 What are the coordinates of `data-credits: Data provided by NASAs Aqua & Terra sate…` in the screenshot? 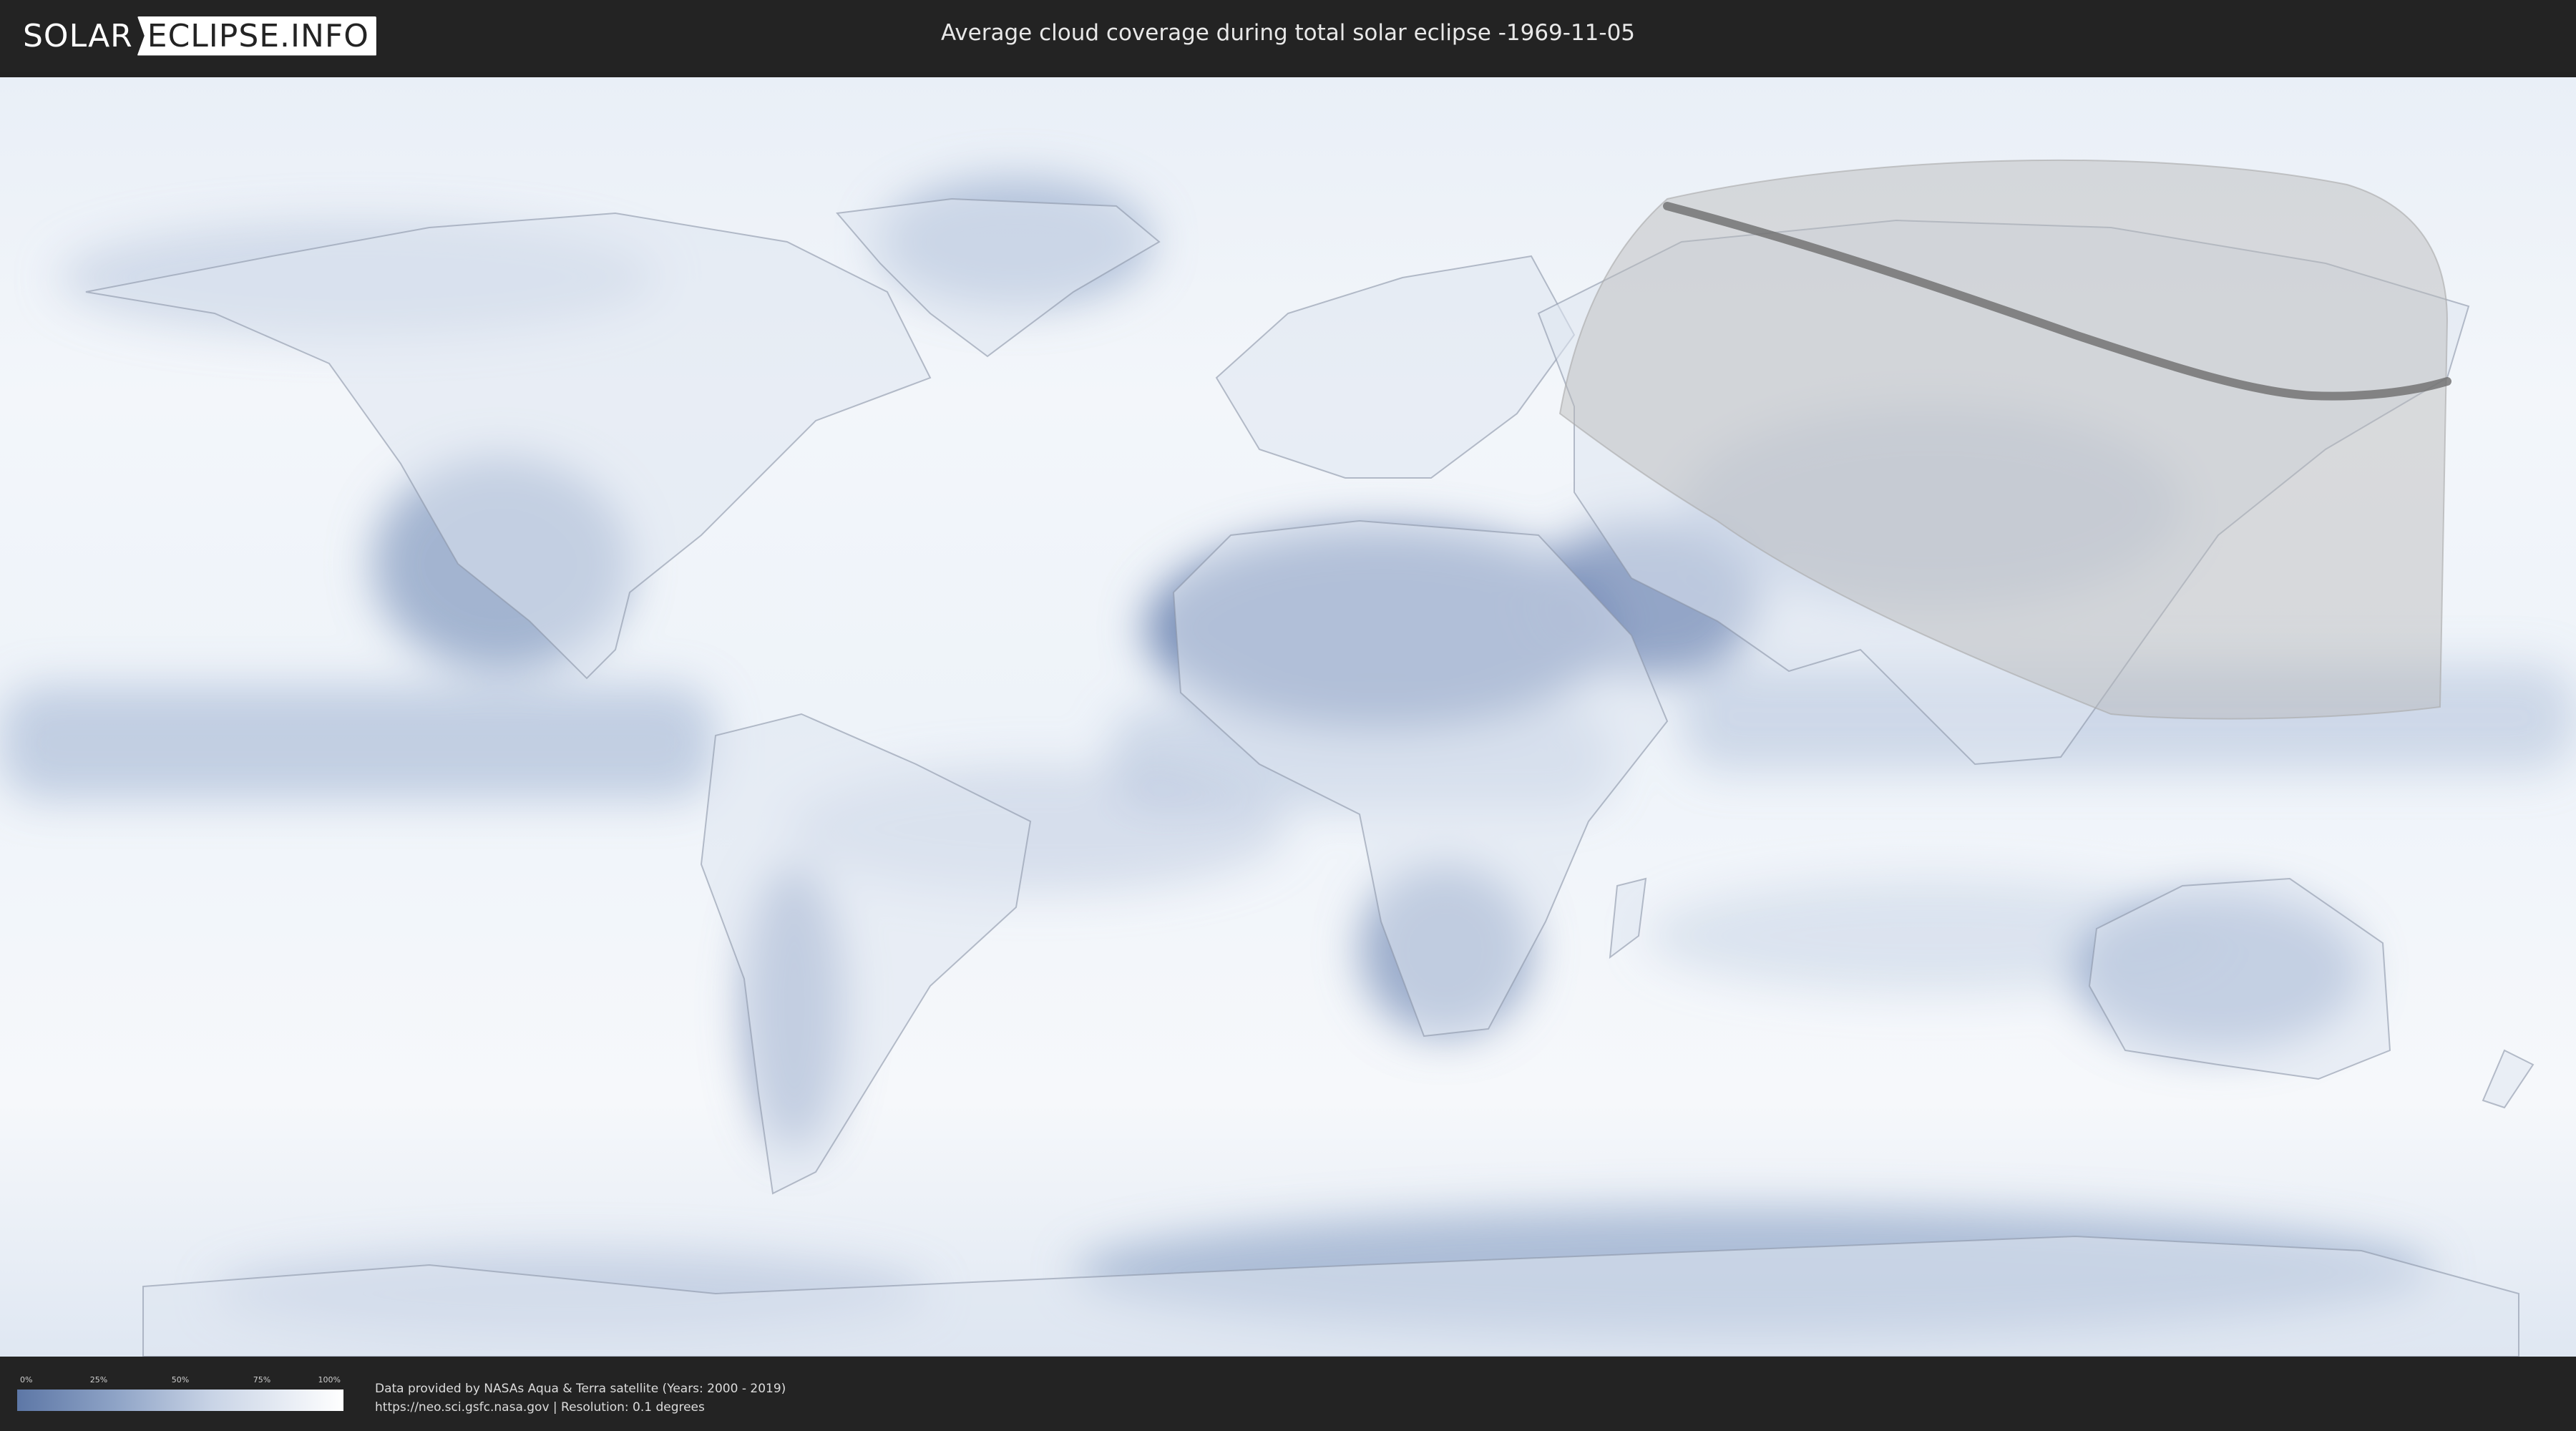 It's located at (580, 1398).